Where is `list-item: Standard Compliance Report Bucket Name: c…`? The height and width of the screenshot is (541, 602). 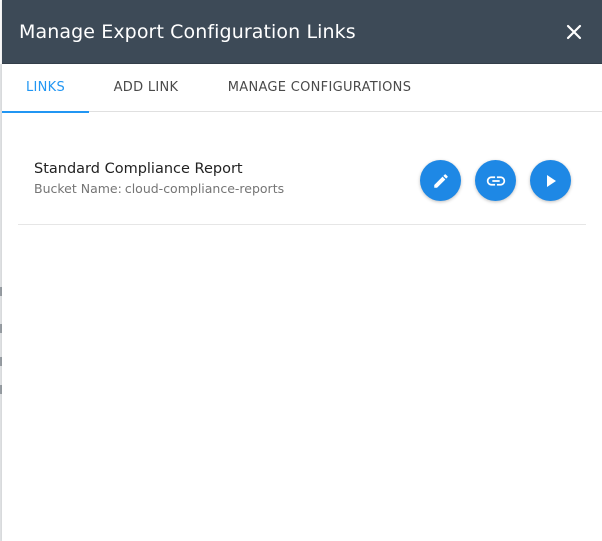
list-item: Standard Compliance Report Bucket Name: c… is located at coordinates (302, 183).